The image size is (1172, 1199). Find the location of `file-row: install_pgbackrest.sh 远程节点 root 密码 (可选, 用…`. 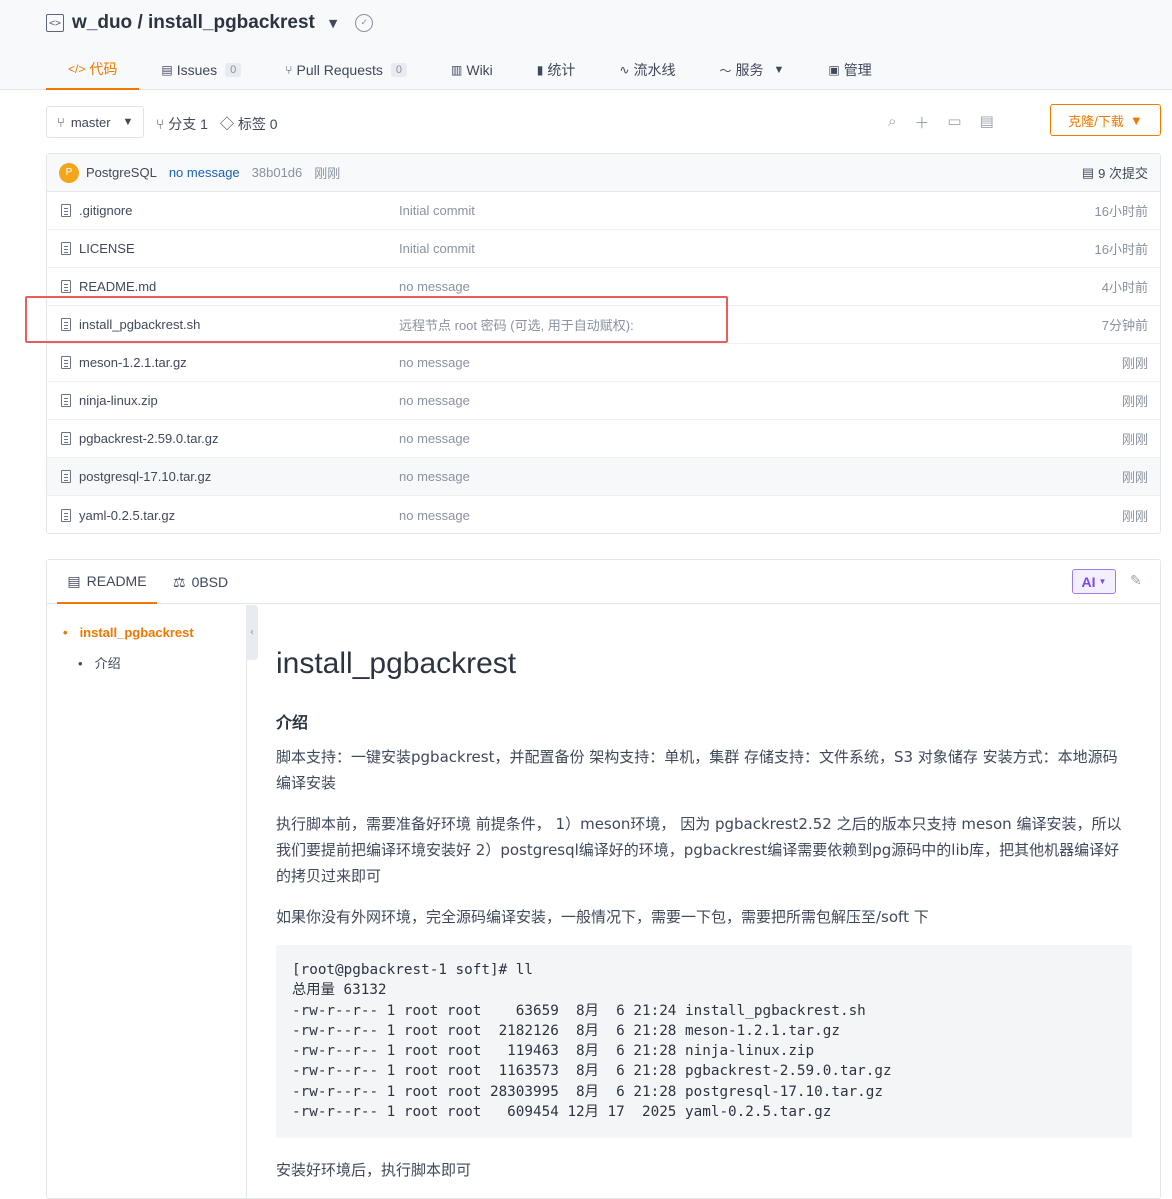

file-row: install_pgbackrest.sh 远程节点 root 密码 (可选, 用… is located at coordinates (603, 325).